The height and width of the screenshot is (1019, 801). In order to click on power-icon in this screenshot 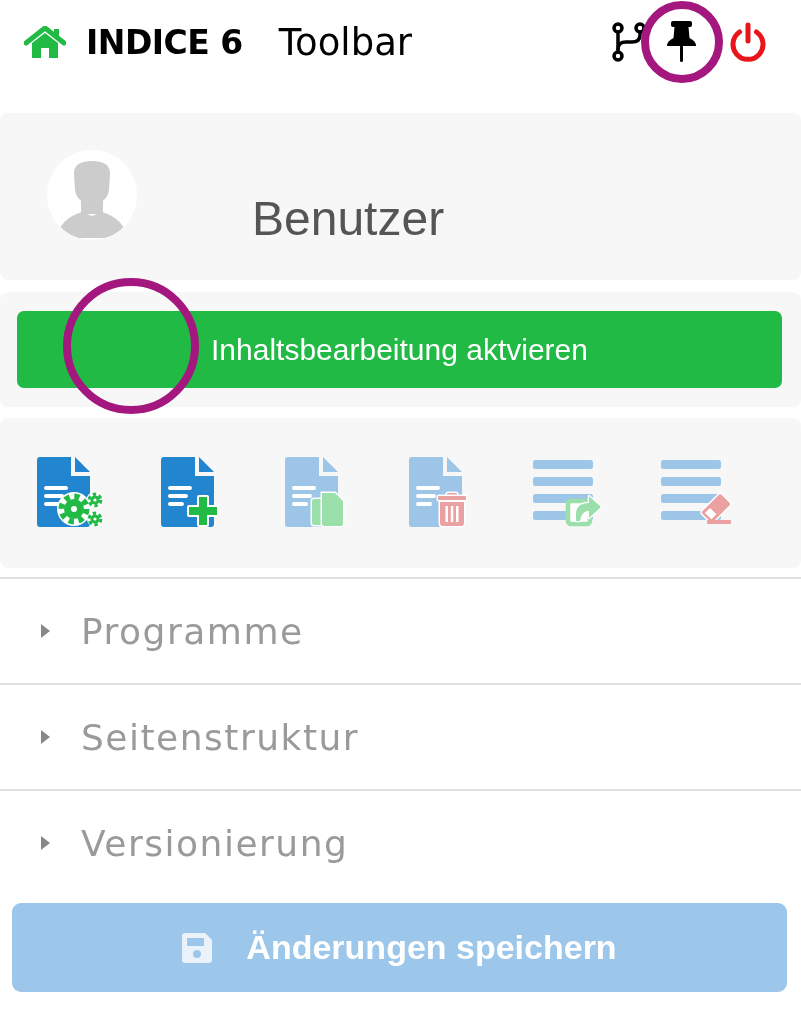, I will do `click(748, 42)`.